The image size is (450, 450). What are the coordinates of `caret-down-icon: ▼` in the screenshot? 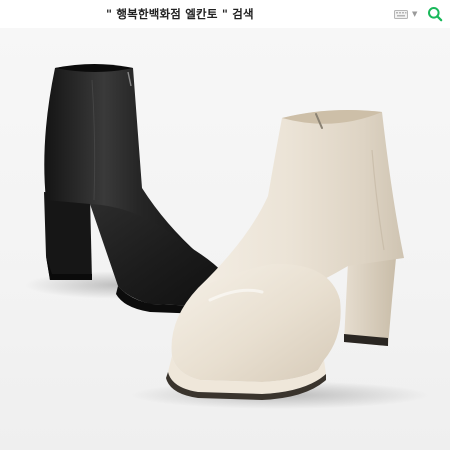 It's located at (415, 14).